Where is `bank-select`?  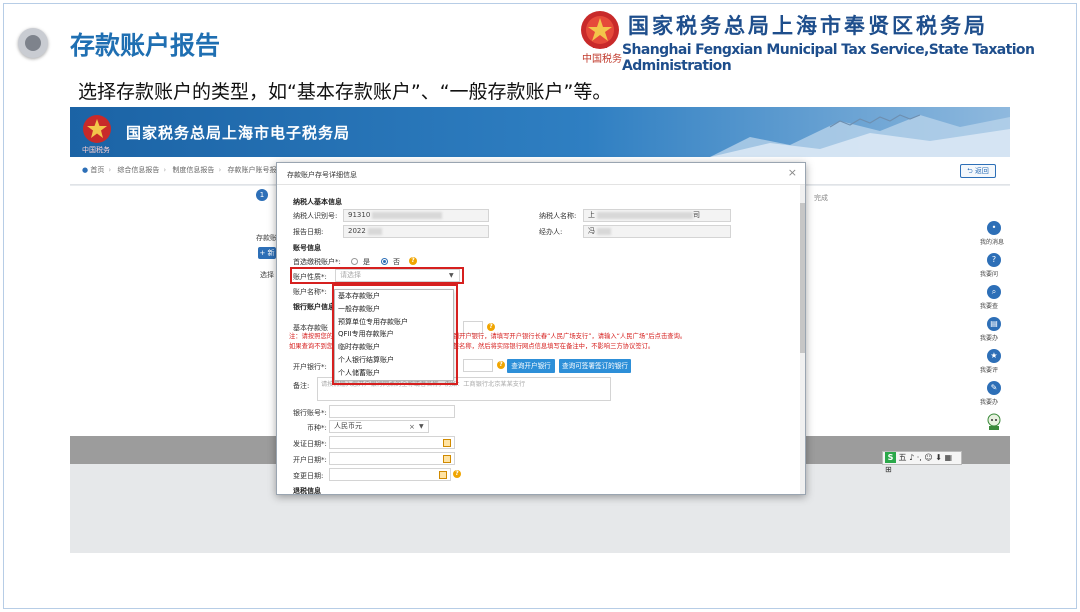 bank-select is located at coordinates (478, 365).